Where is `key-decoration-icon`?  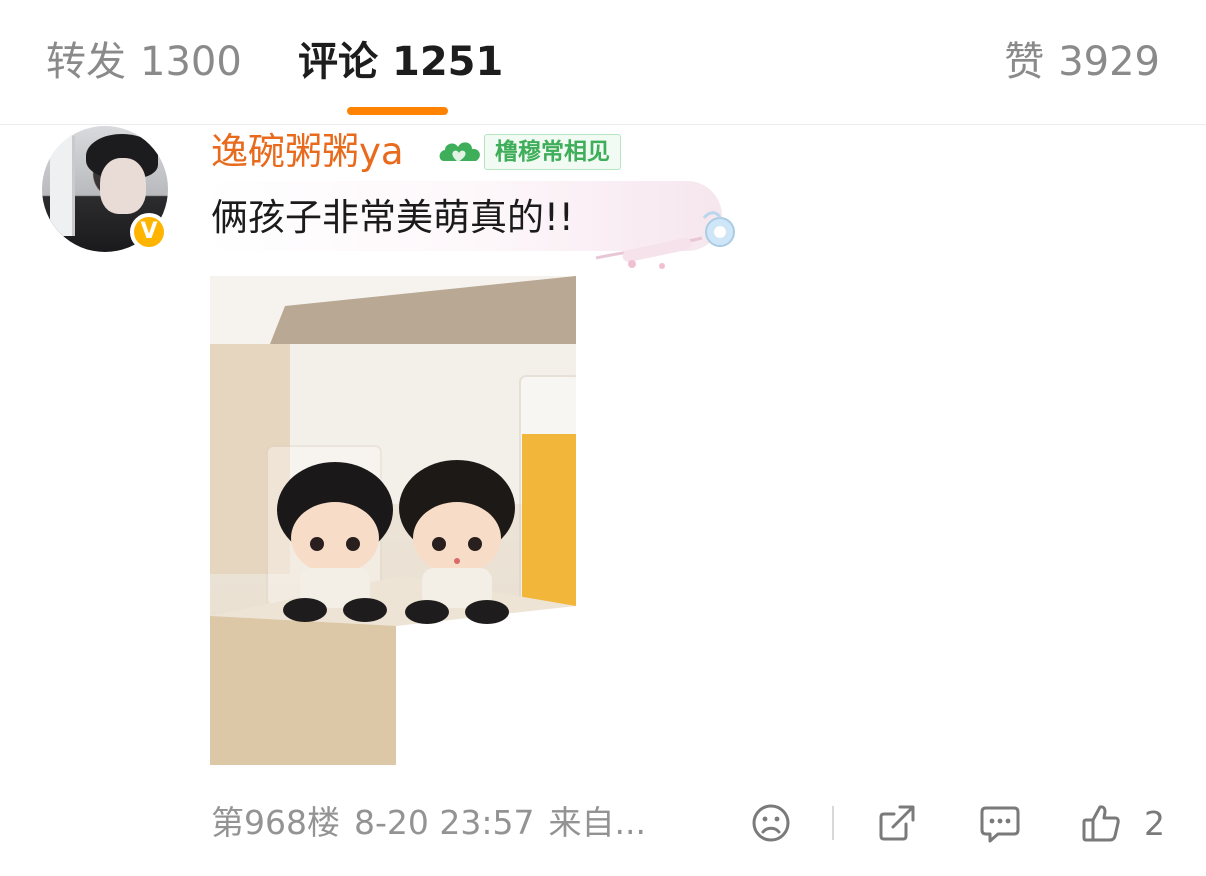
key-decoration-icon is located at coordinates (668, 241).